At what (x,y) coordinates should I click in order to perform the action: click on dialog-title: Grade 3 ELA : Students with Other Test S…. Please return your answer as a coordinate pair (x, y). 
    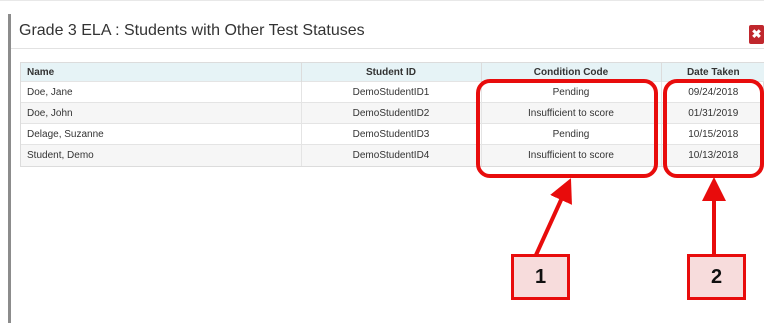
    Looking at the image, I should click on (192, 30).